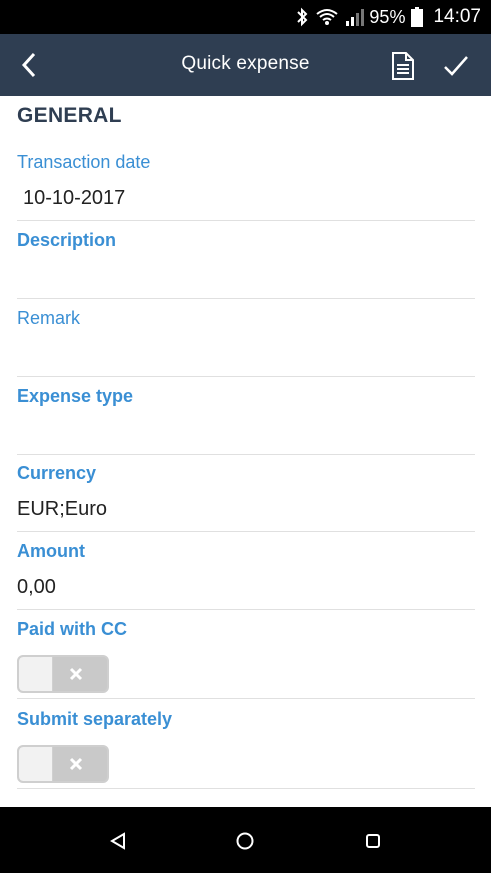 This screenshot has width=491, height=873. I want to click on battery-percent: 95%, so click(387, 16).